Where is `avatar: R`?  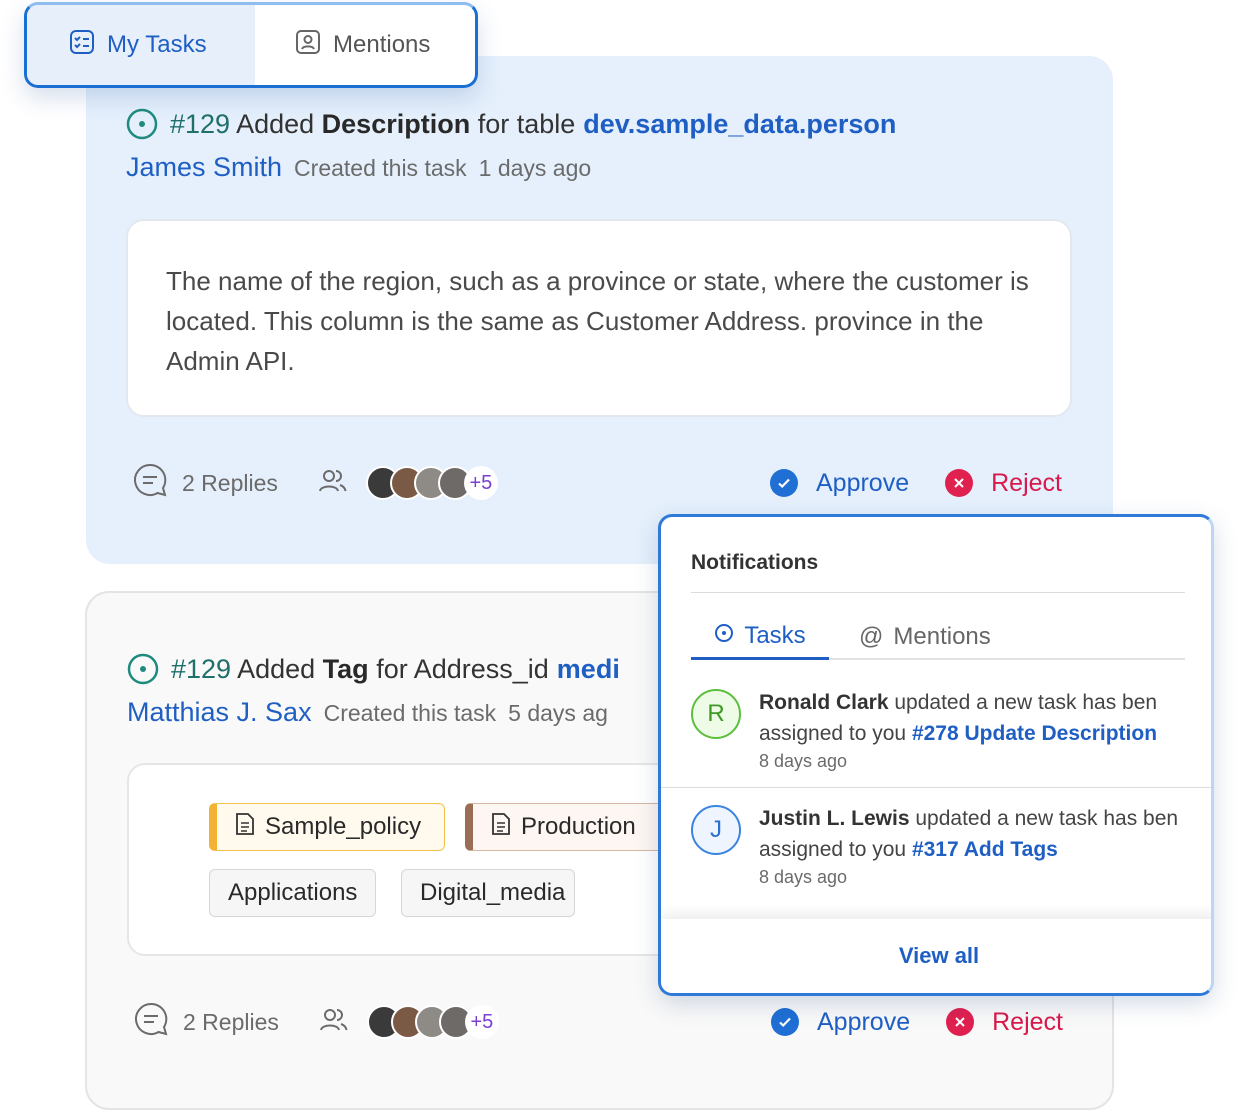
avatar: R is located at coordinates (716, 714).